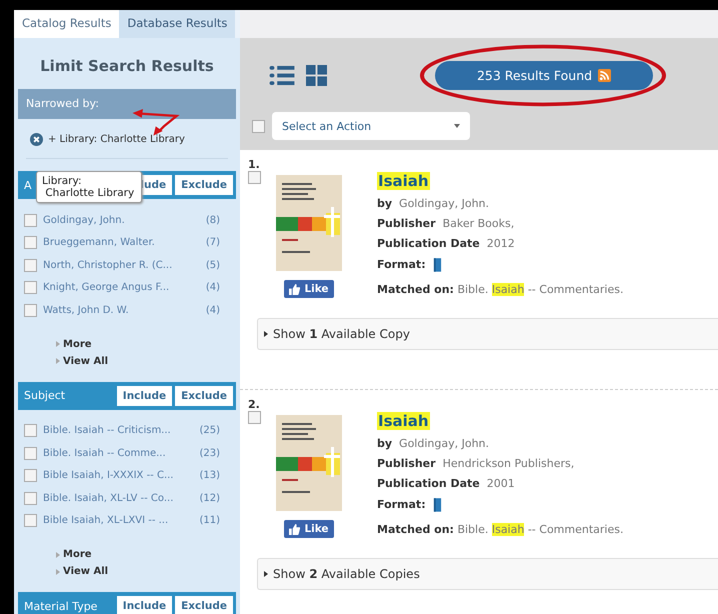 This screenshot has width=718, height=614. What do you see at coordinates (605, 75) in the screenshot?
I see `rss-icon` at bounding box center [605, 75].